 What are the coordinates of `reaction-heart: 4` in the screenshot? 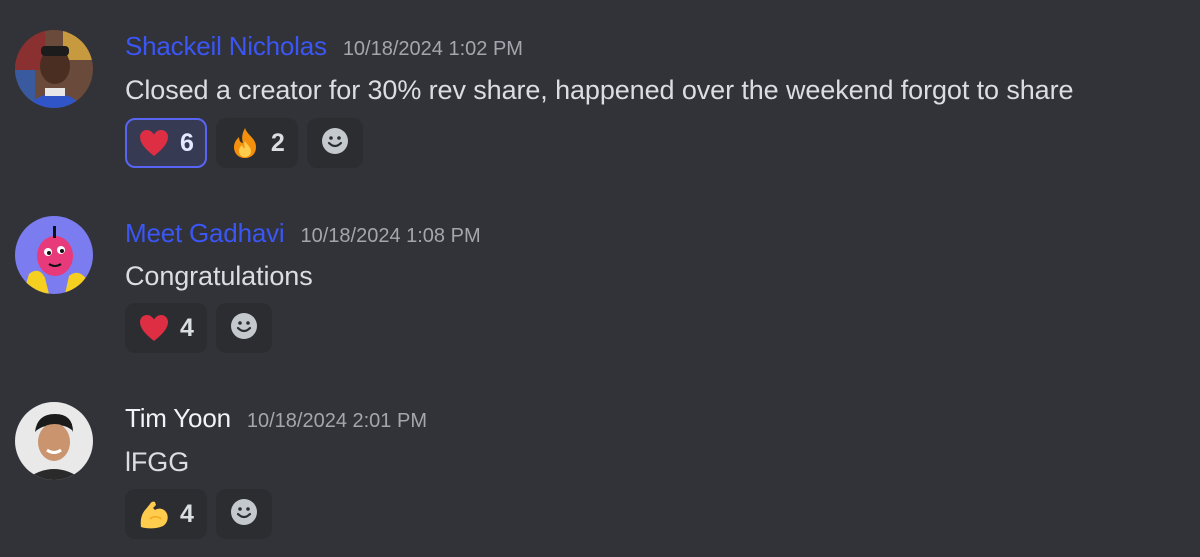 It's located at (166, 328).